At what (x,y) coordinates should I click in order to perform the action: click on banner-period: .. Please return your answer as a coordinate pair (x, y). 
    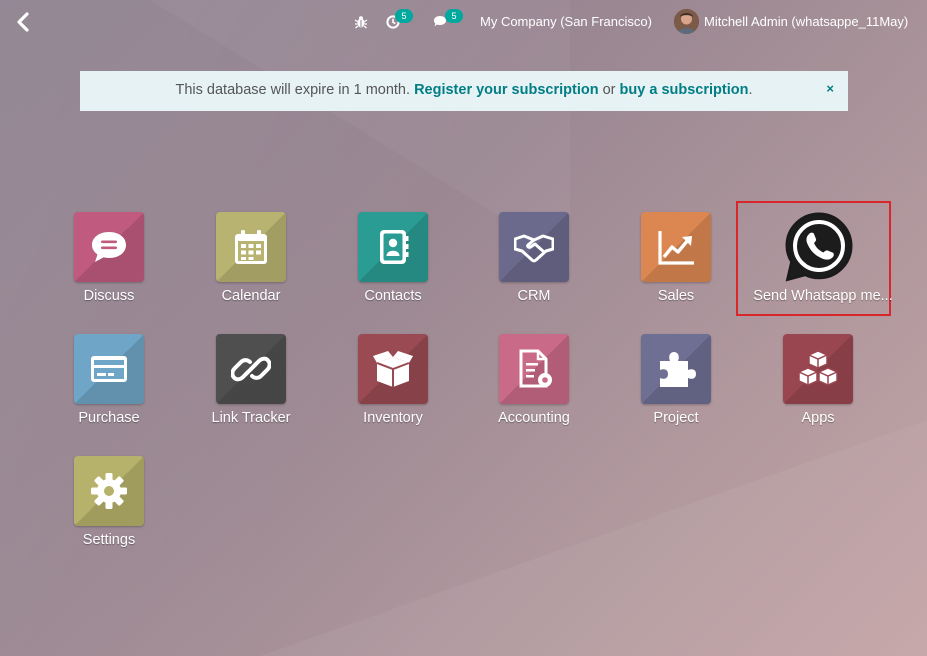
    Looking at the image, I should click on (750, 90).